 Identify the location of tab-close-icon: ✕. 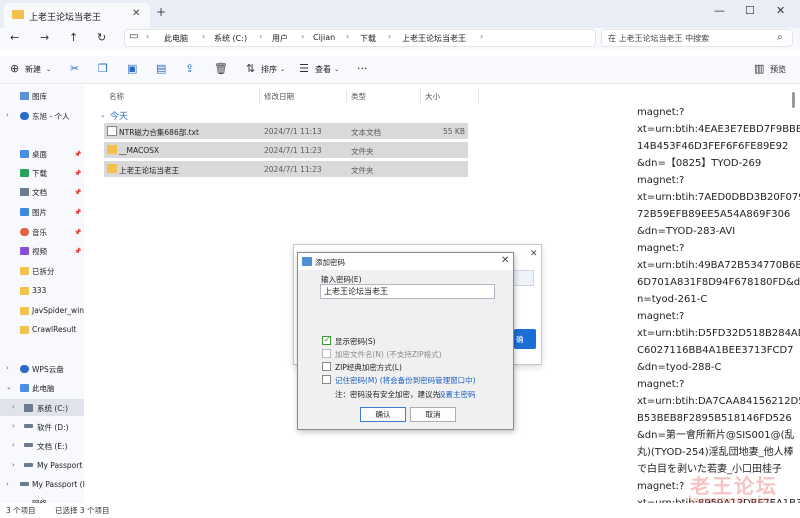
(136, 13).